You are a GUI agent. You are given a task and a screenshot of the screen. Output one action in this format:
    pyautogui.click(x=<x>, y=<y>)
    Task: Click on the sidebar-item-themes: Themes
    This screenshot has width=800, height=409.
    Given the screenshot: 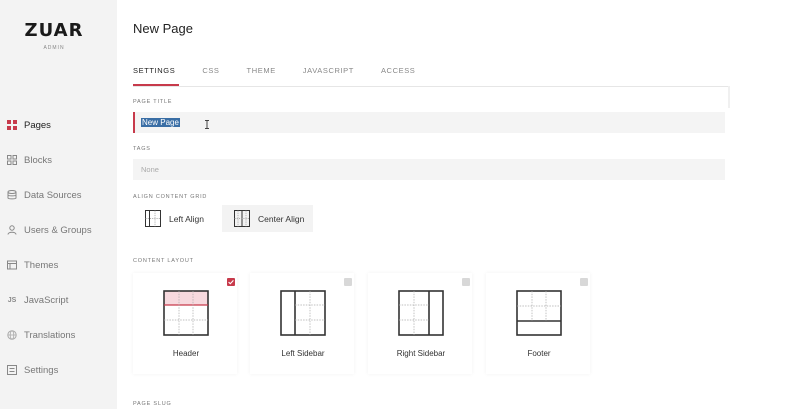 What is the action you would take?
    pyautogui.click(x=32, y=265)
    